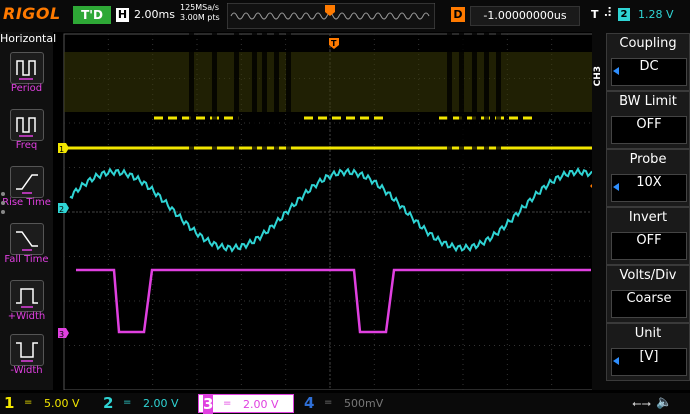 This screenshot has width=690, height=414. Describe the element at coordinates (595, 14) in the screenshot. I see `trigger-badge: T` at that location.